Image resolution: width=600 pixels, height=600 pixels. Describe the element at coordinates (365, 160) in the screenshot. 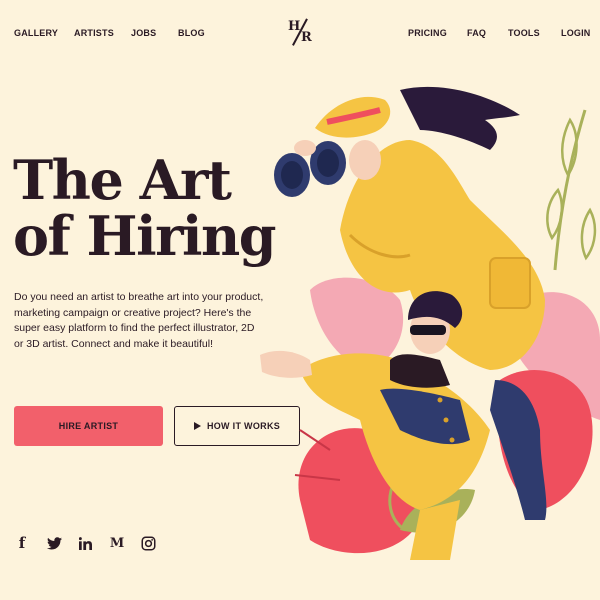

I see `woman-face` at that location.